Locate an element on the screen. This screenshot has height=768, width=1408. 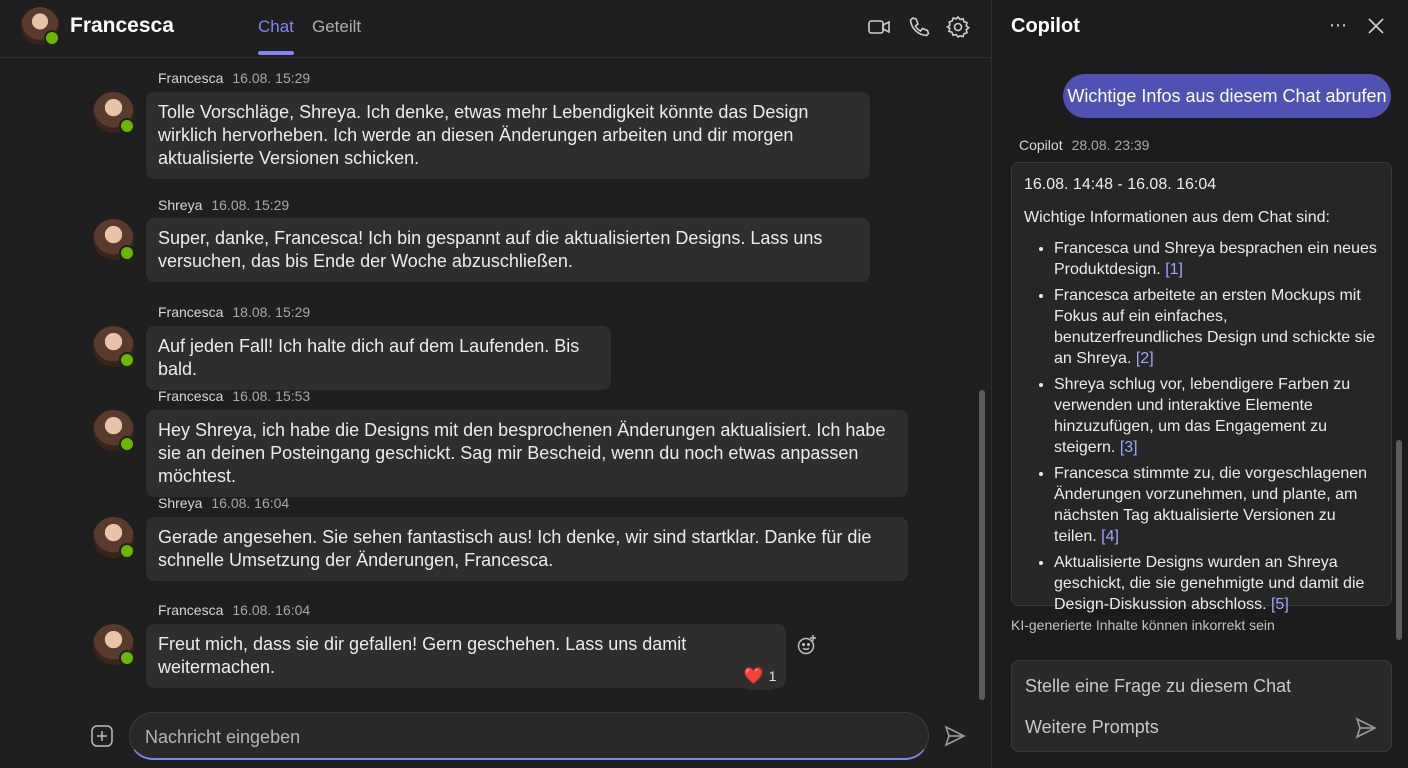
more-prompts-button: Weitere Prompts is located at coordinates (1092, 727).